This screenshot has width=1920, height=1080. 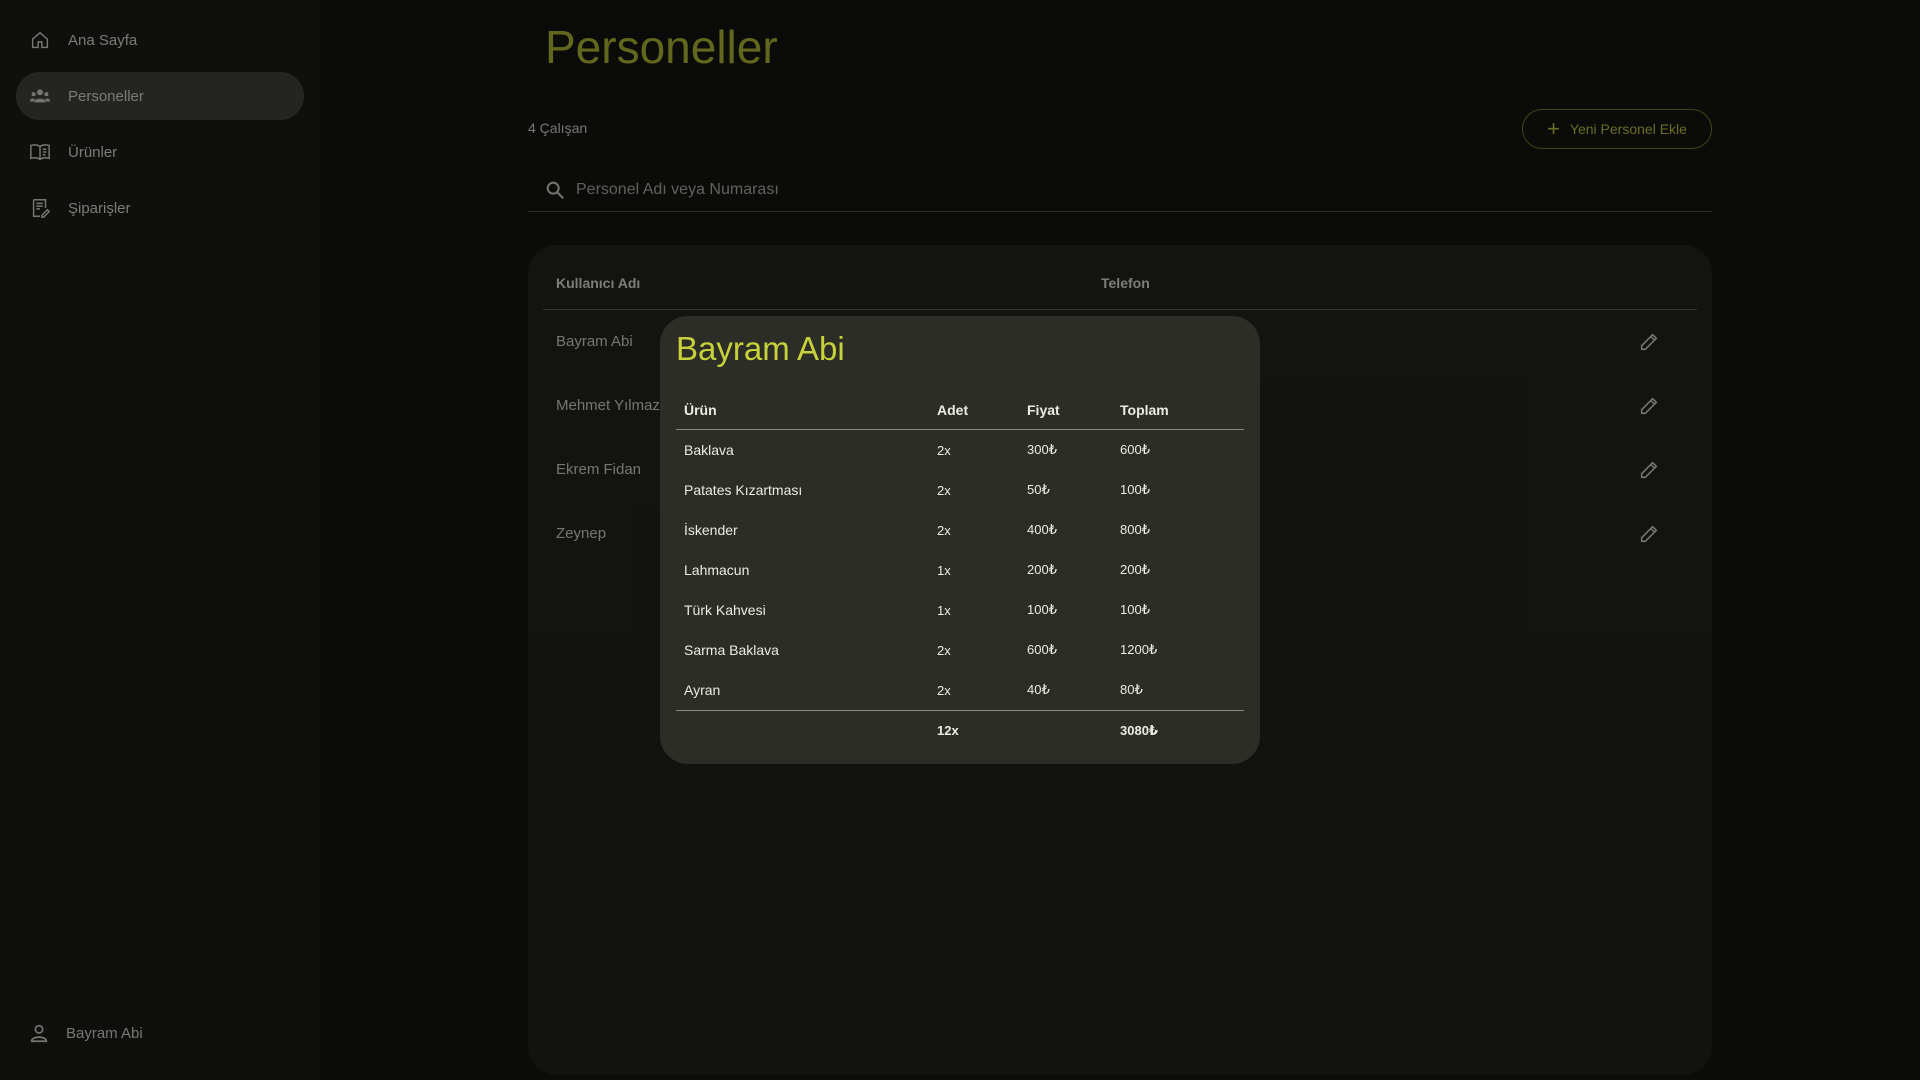 I want to click on order-row: Patates Kızartması 2x 50₺ 100₺, so click(x=960, y=490).